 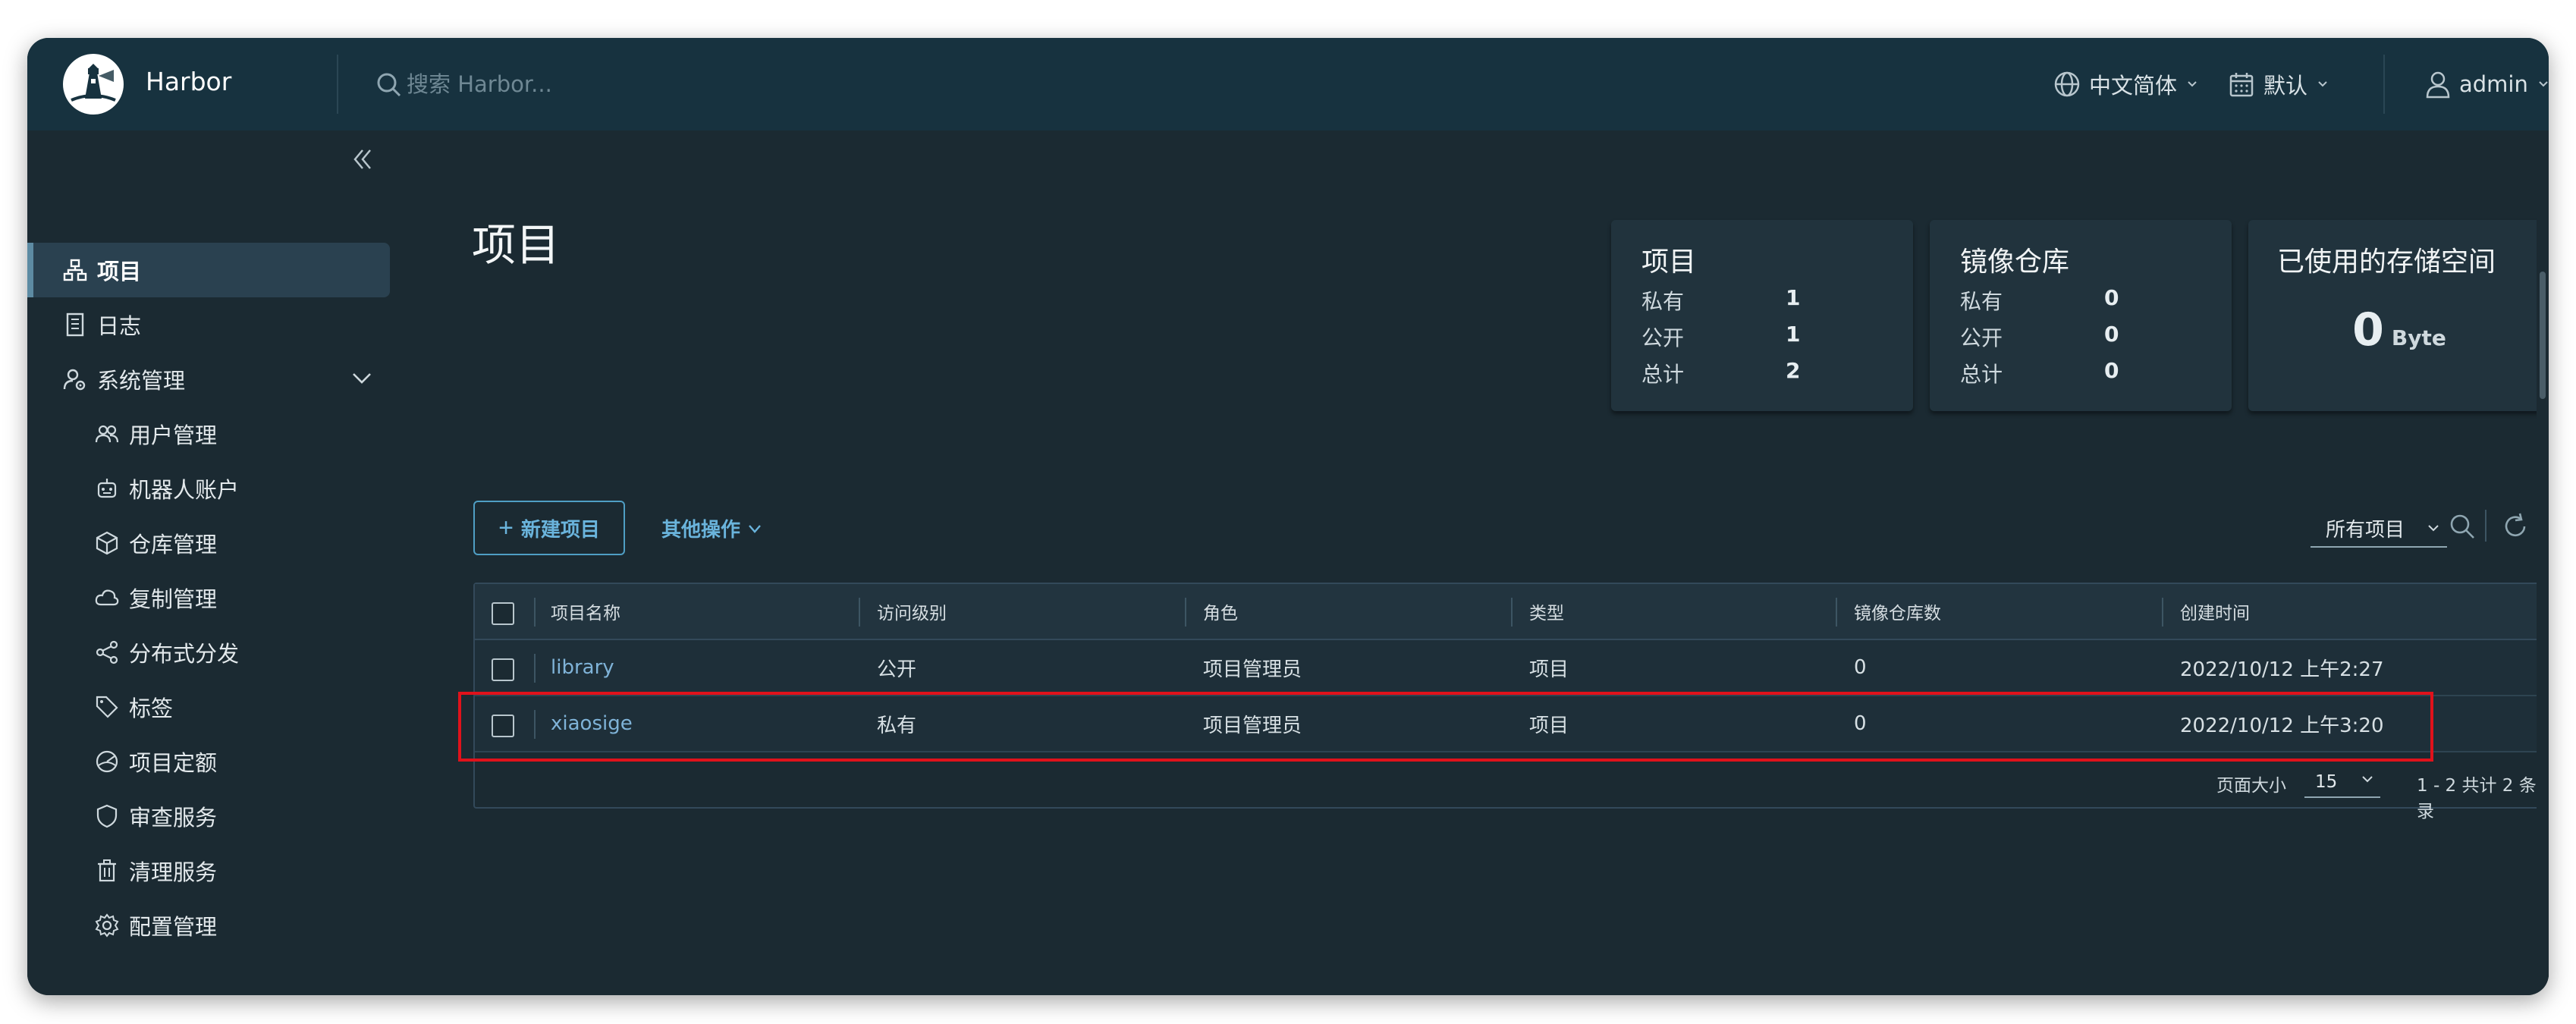 What do you see at coordinates (1288, 19) in the screenshot?
I see `browser-top-strip` at bounding box center [1288, 19].